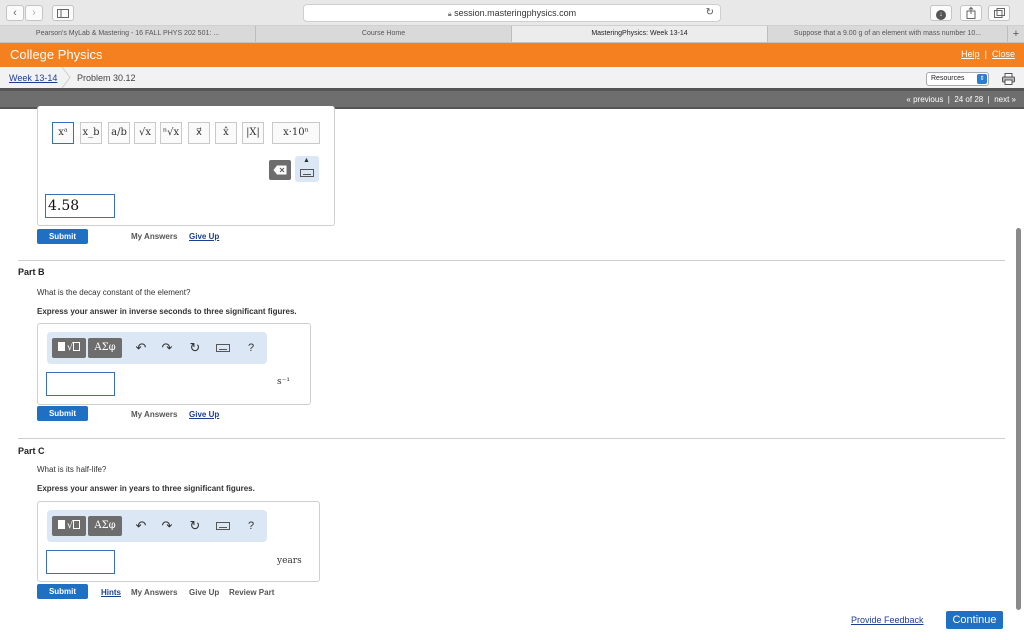  I want to click on part-c-review-part-link: Review Part, so click(251, 592).